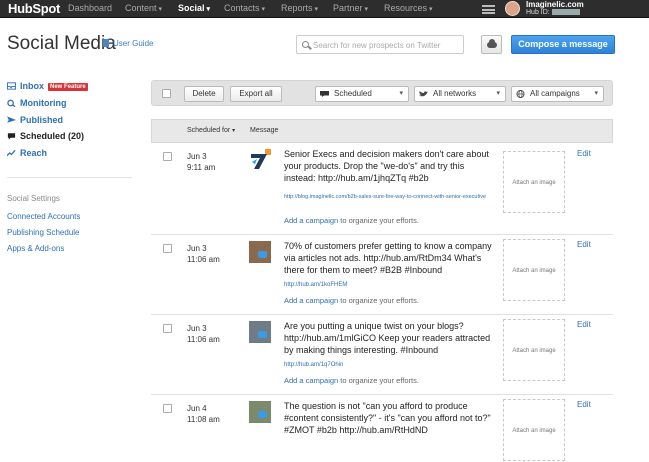  Describe the element at coordinates (555, 4) in the screenshot. I see `account-name: Imaginelic.com` at that location.